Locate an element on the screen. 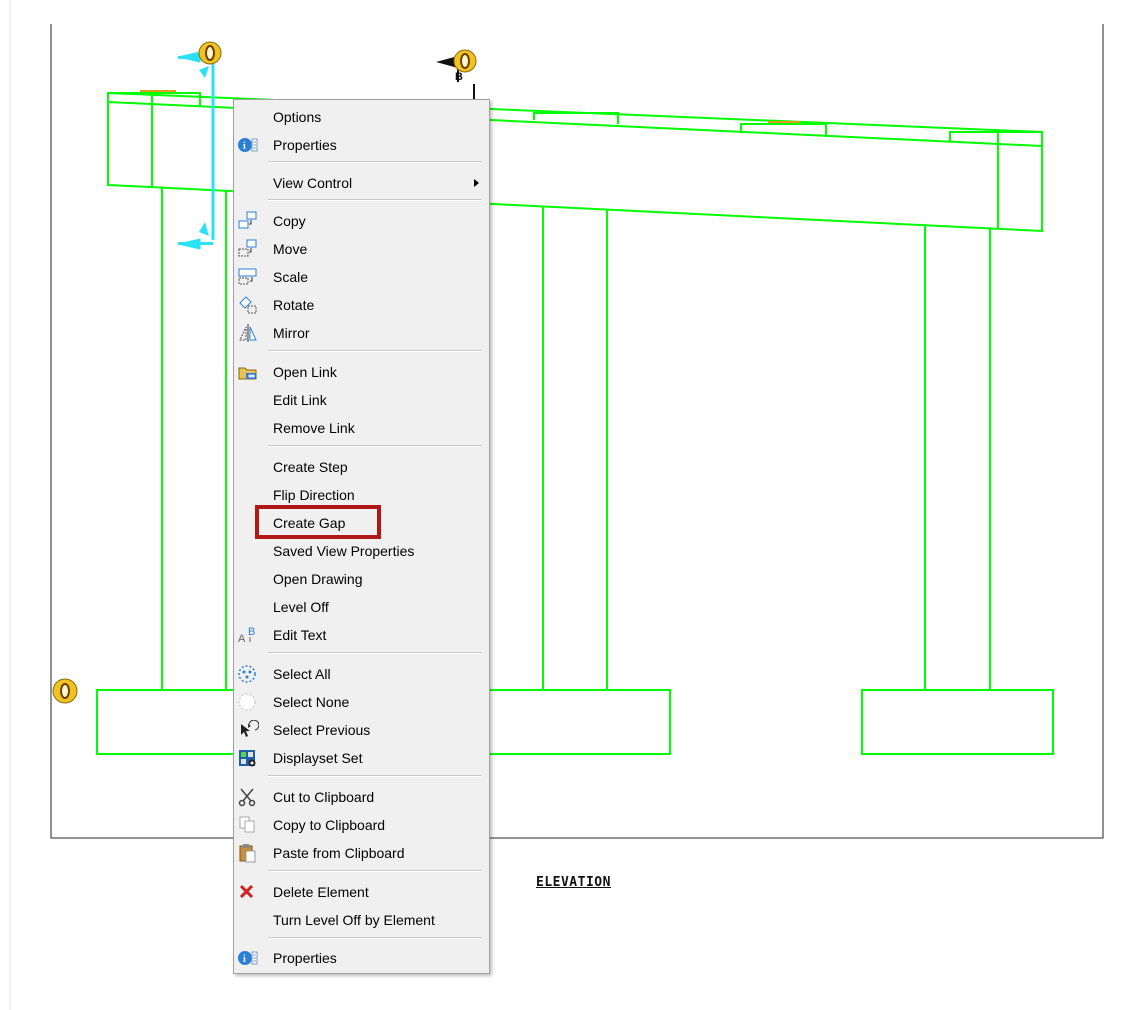 Image resolution: width=1144 pixels, height=1010 pixels. menu-item-label: Cut to Clipboard is located at coordinates (324, 797).